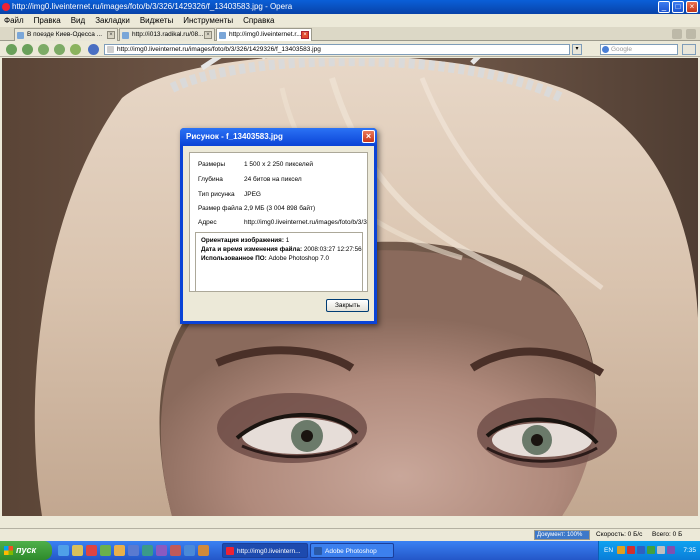 The image size is (700, 560). I want to click on taskbar-item-photoshop: Adobe Photoshop, so click(352, 550).